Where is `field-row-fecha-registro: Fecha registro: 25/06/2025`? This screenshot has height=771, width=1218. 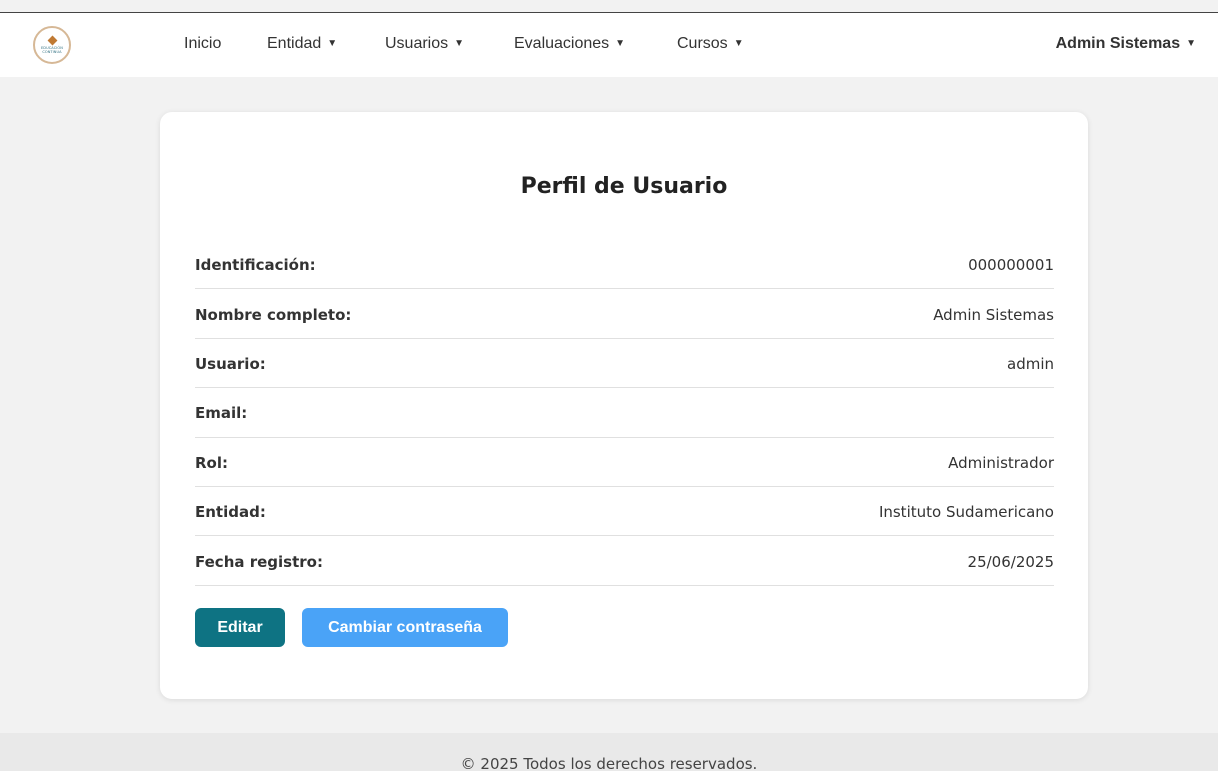
field-row-fecha-registro: Fecha registro: 25/06/2025 is located at coordinates (624, 561).